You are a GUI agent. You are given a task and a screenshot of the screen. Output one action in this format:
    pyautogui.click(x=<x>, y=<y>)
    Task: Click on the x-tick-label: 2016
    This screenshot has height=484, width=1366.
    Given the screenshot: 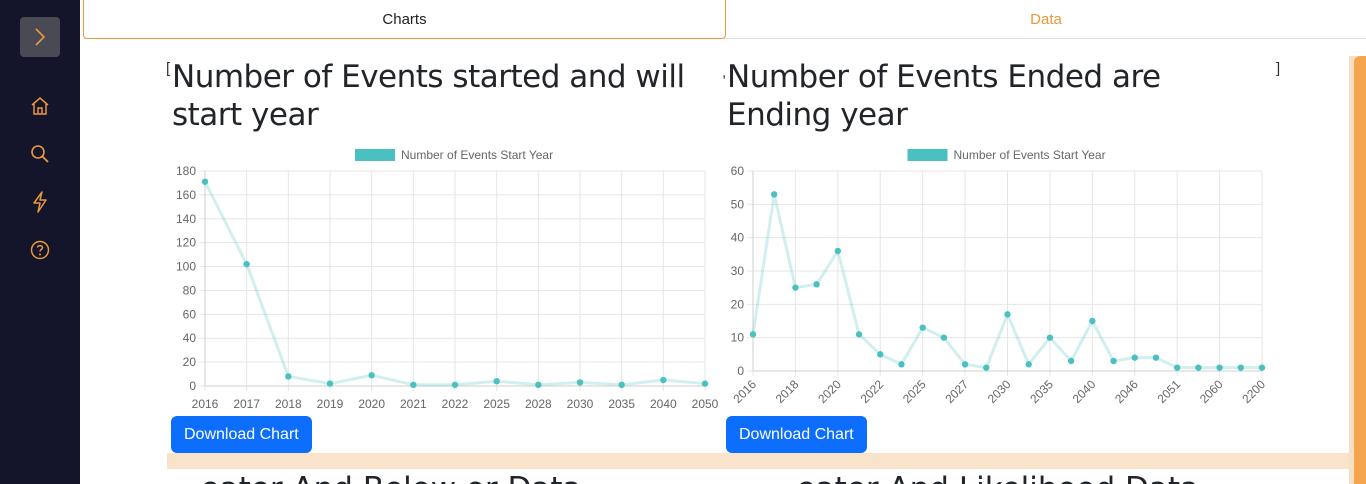 What is the action you would take?
    pyautogui.click(x=205, y=404)
    